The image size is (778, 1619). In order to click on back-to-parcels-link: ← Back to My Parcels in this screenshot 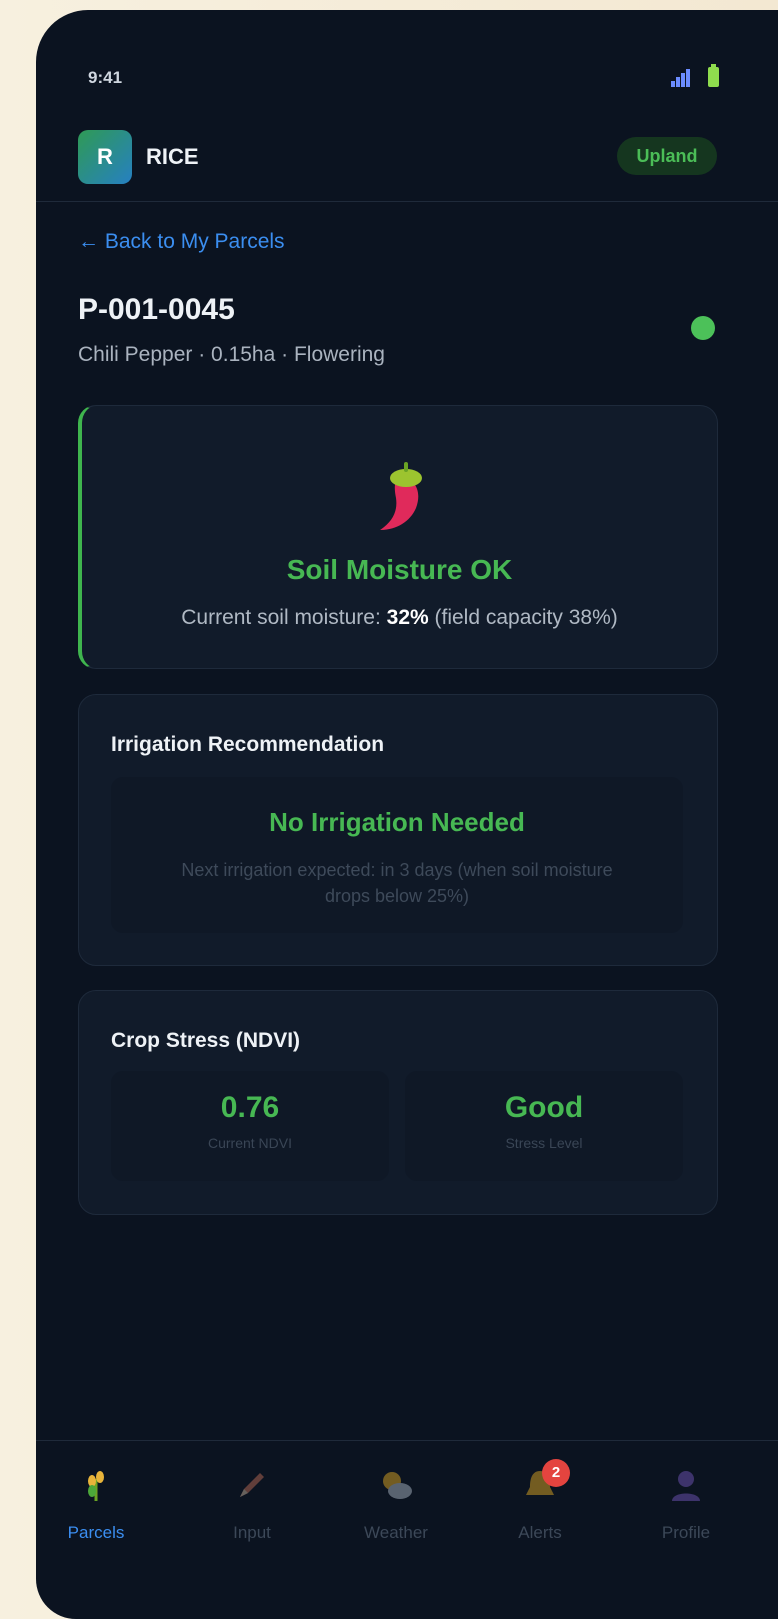, I will do `click(181, 242)`.